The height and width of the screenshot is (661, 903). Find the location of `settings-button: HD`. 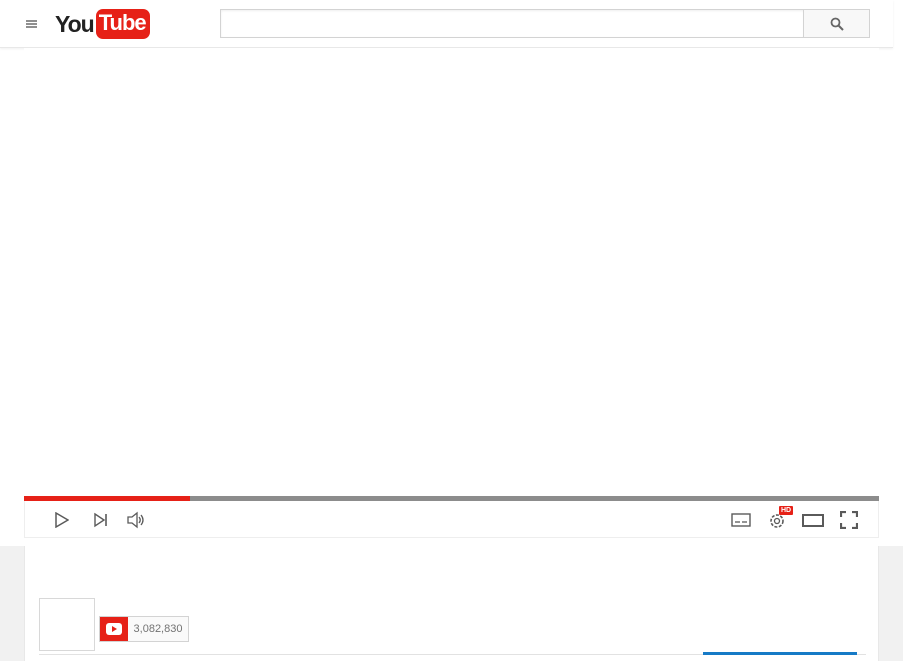

settings-button: HD is located at coordinates (780, 518).